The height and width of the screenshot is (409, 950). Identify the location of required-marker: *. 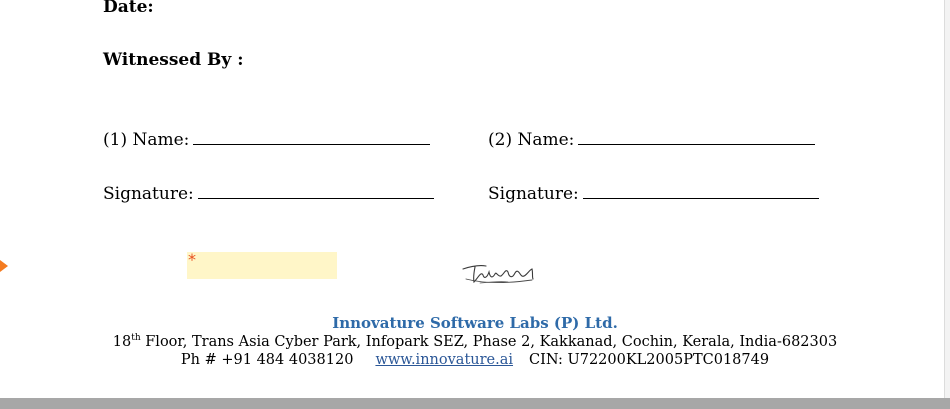
(192, 259).